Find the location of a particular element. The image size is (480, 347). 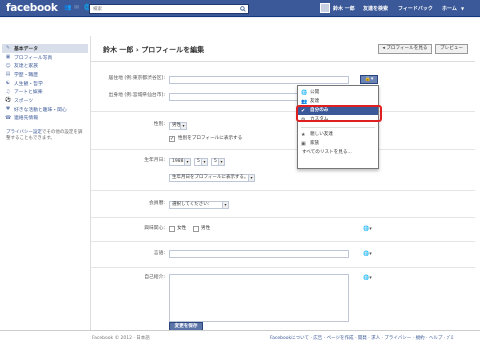

male-checkbox is located at coordinates (196, 229).